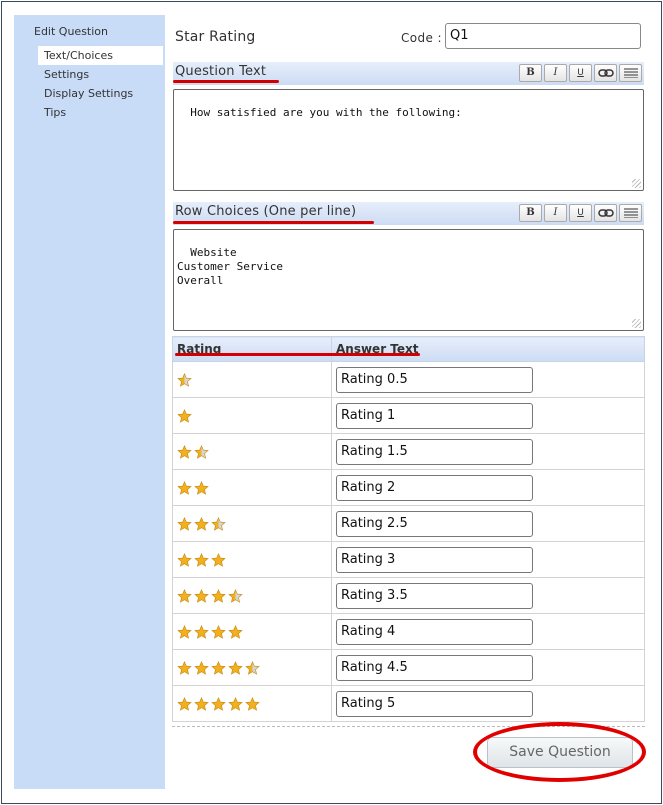 The image size is (663, 805). What do you see at coordinates (100, 112) in the screenshot?
I see `sidebar-item-tips: Tips` at bounding box center [100, 112].